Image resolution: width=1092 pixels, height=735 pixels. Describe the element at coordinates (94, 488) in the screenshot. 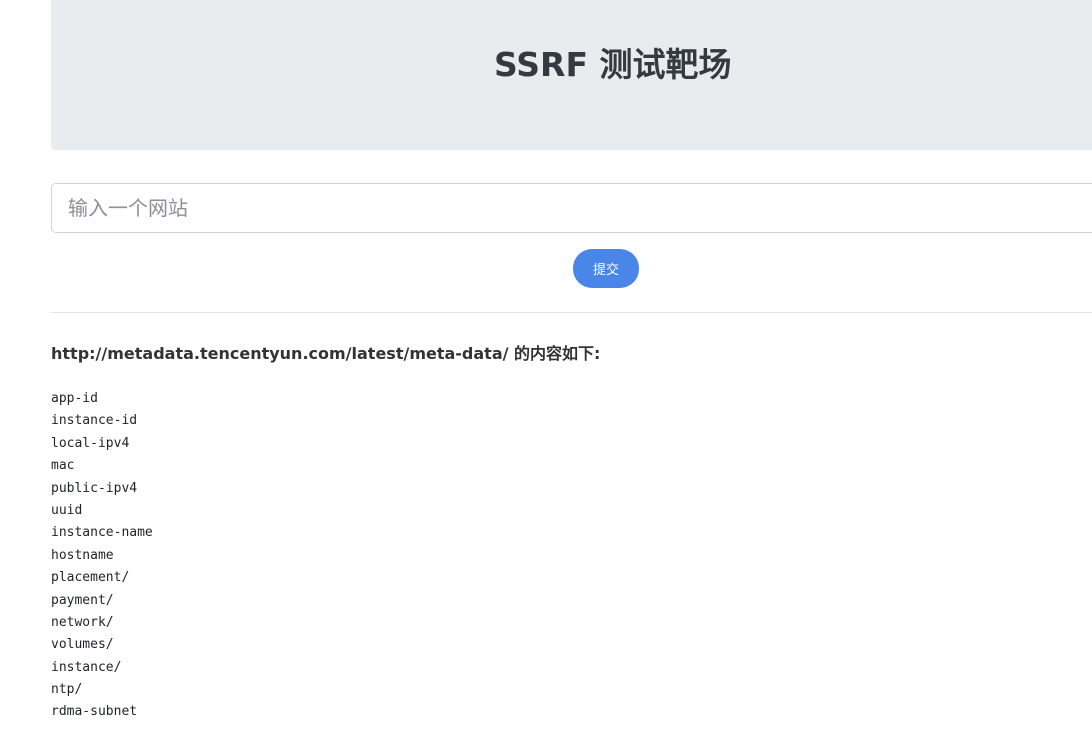

I see `list-item: public-ipv4` at that location.